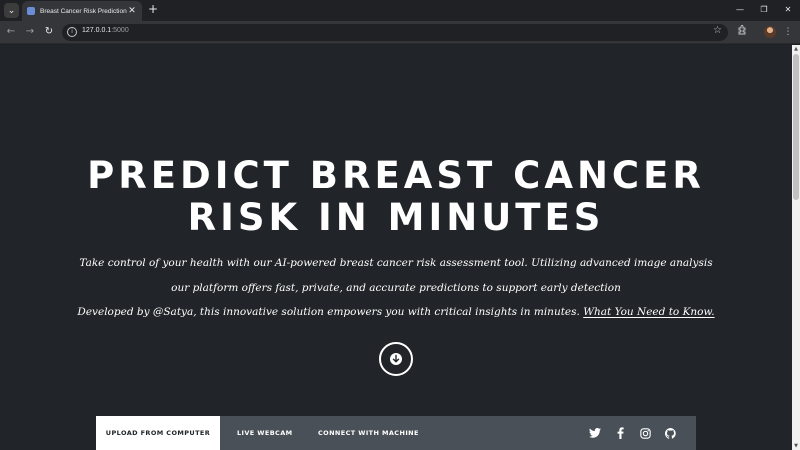 The width and height of the screenshot is (800, 450). Describe the element at coordinates (796, 127) in the screenshot. I see `scroll-thumb` at that location.